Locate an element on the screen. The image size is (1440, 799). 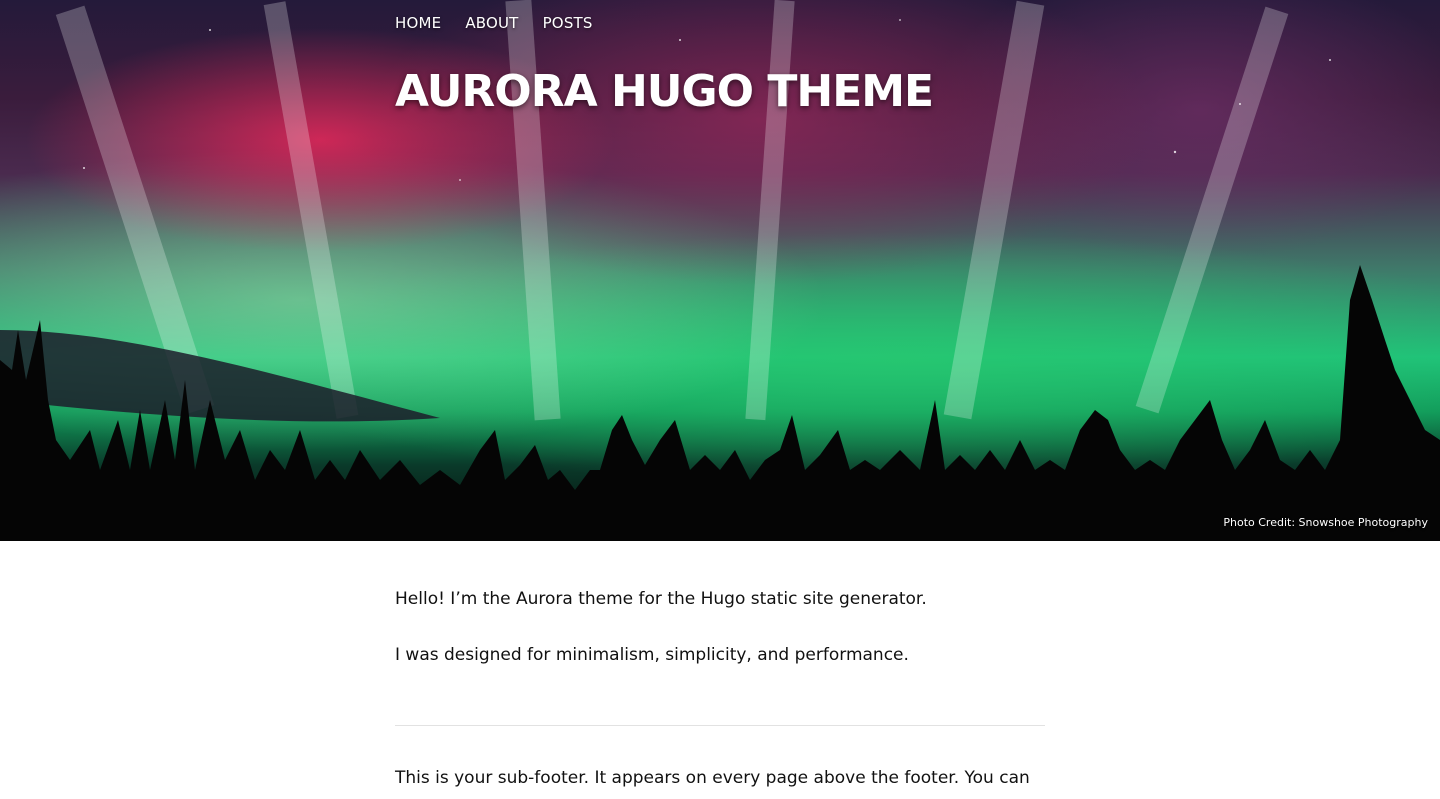
main-nav: HOME ABOUT POSTS is located at coordinates (494, 23).